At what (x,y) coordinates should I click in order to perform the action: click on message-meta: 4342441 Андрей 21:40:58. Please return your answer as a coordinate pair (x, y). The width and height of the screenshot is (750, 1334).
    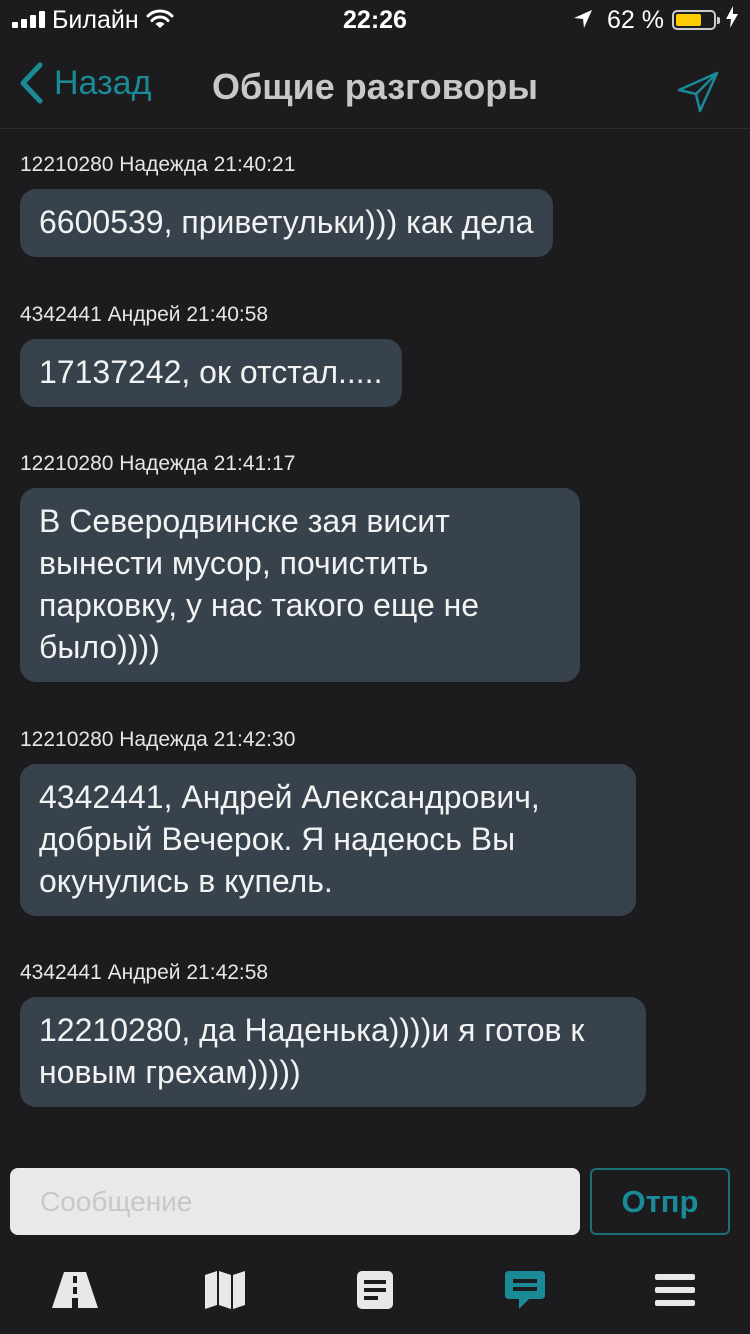
    Looking at the image, I should click on (144, 314).